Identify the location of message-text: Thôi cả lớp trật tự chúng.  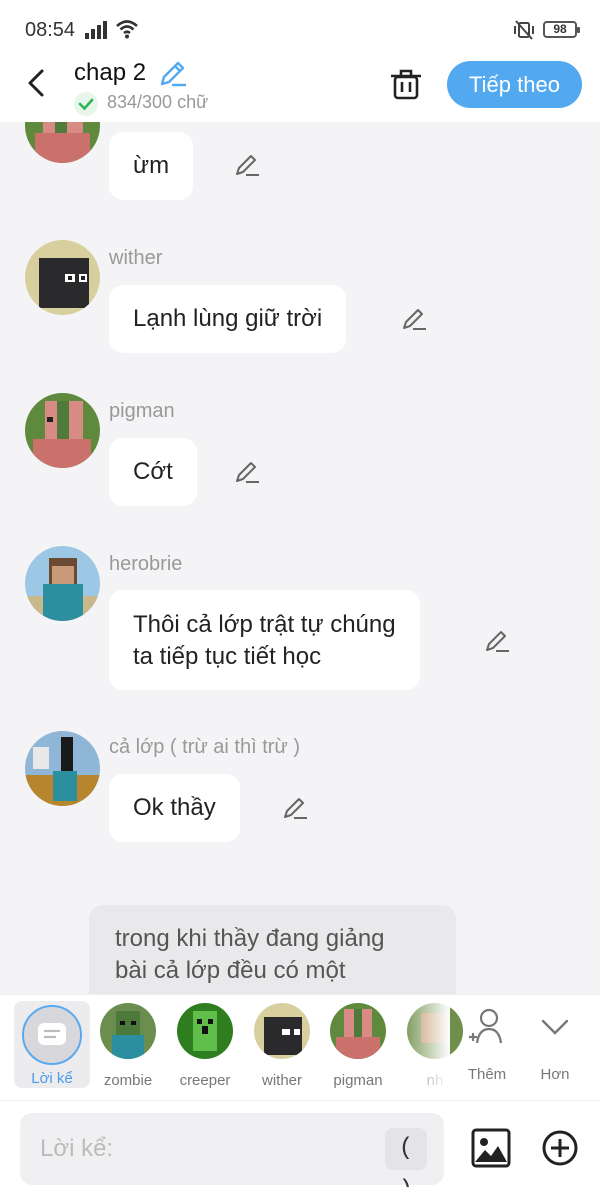
(264, 624).